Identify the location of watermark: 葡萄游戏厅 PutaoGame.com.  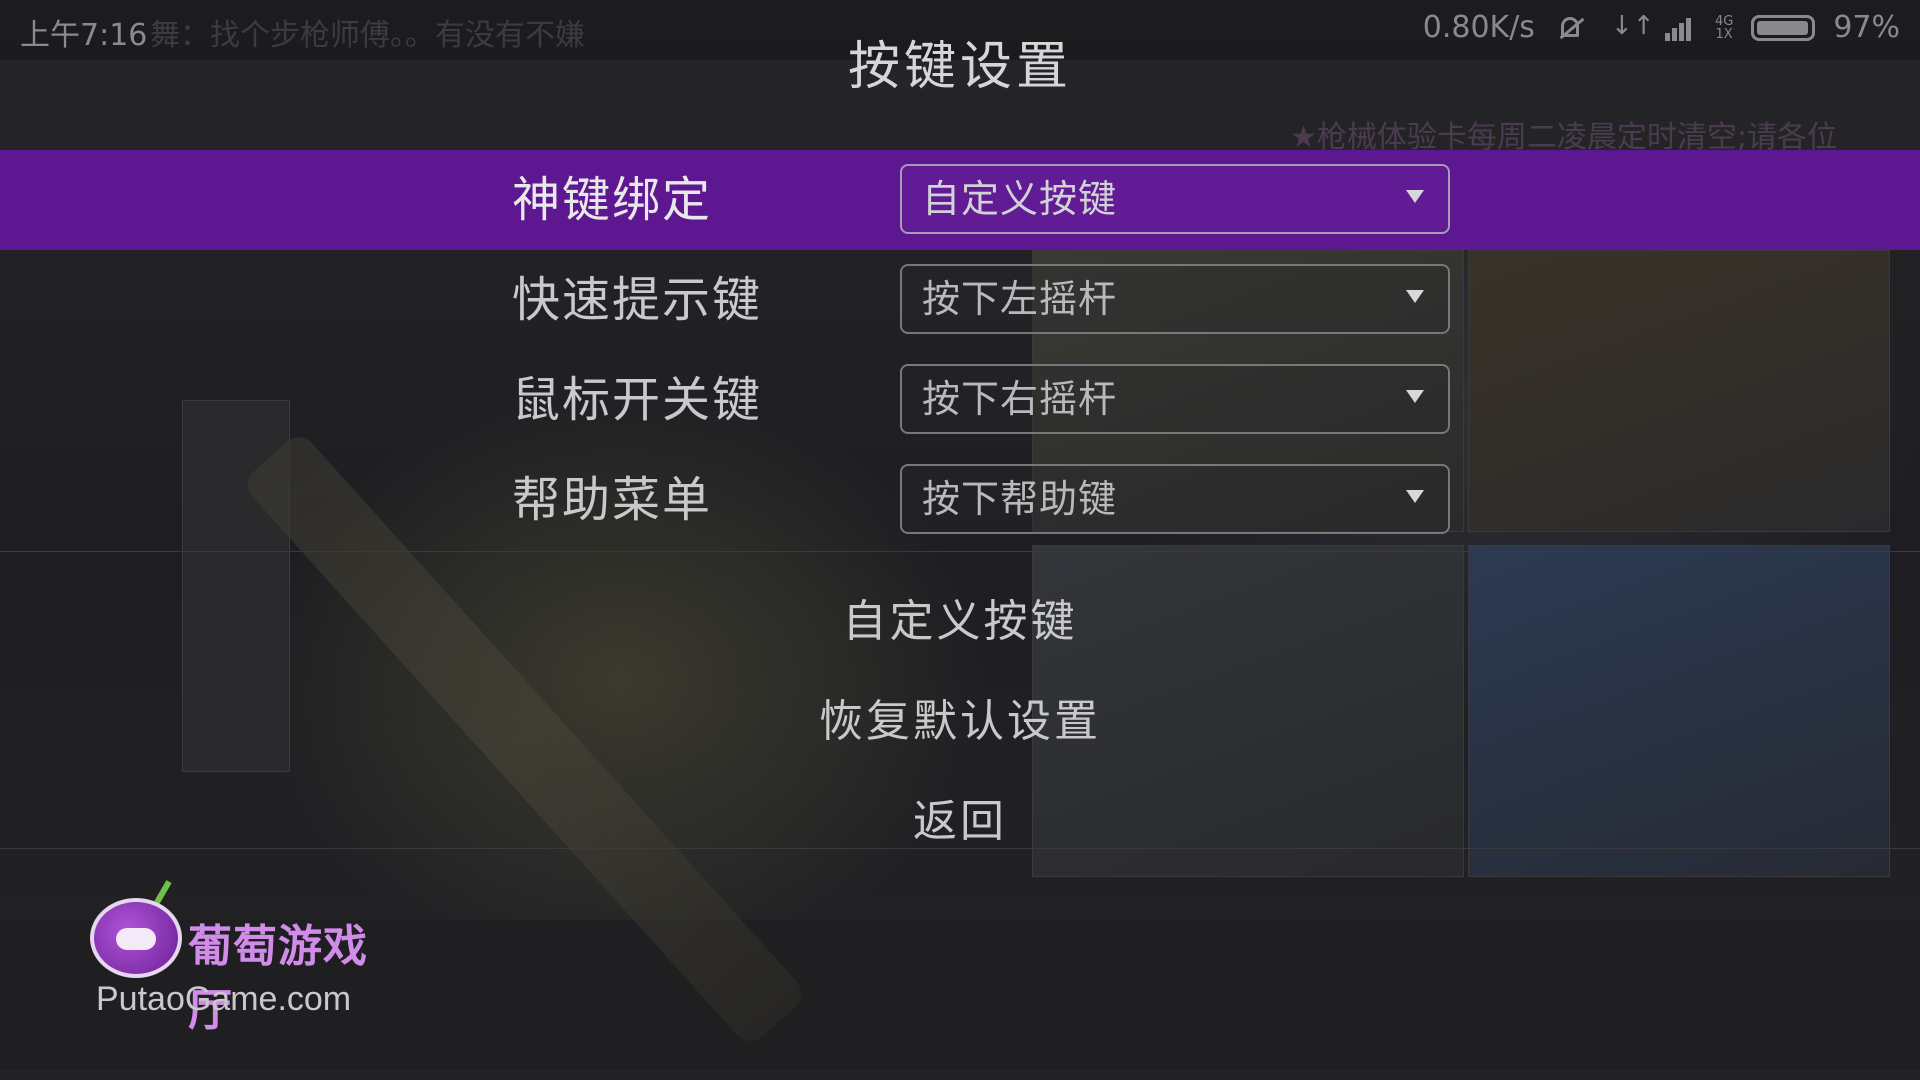
(250, 958).